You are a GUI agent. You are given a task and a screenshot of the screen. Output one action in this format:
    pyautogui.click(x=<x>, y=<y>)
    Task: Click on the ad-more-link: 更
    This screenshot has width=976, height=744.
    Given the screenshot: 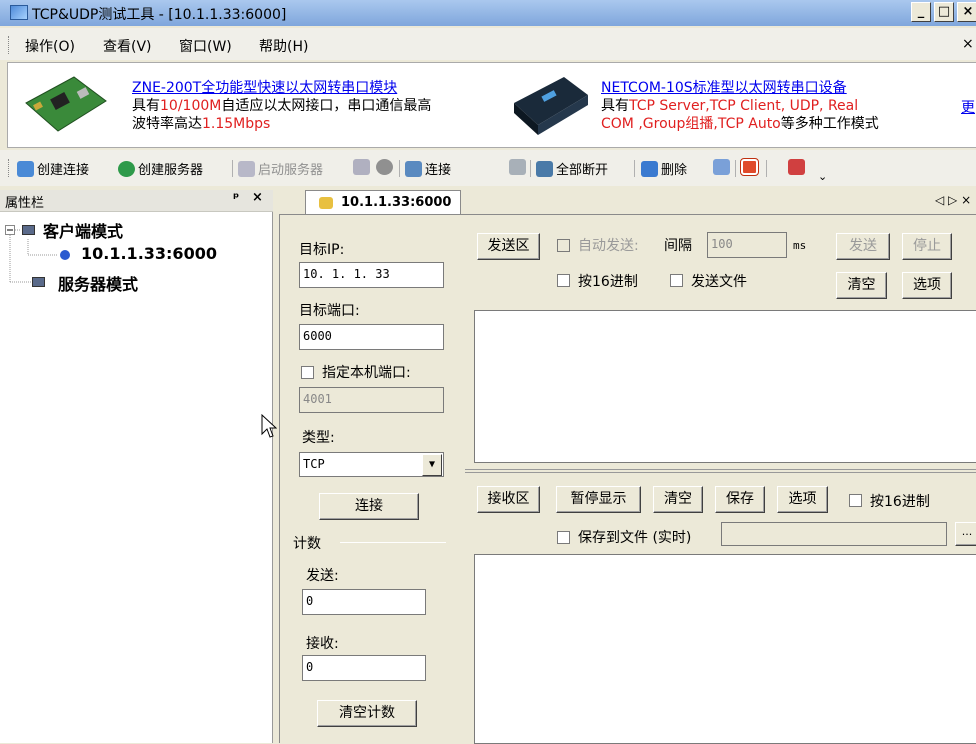 What is the action you would take?
    pyautogui.click(x=968, y=107)
    